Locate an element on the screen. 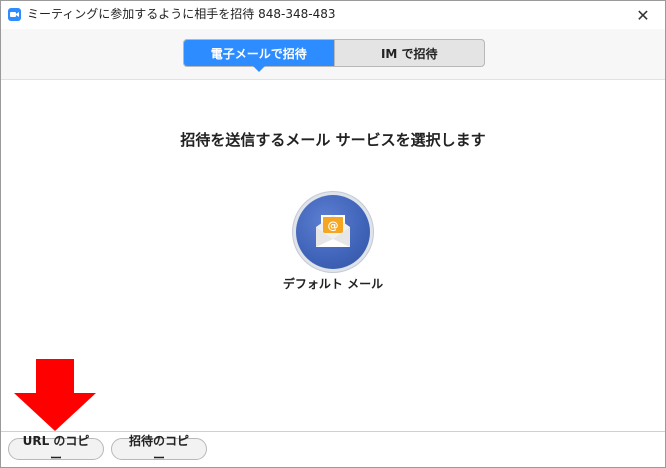 This screenshot has height=468, width=666. tab-label: IM で招待 is located at coordinates (409, 53).